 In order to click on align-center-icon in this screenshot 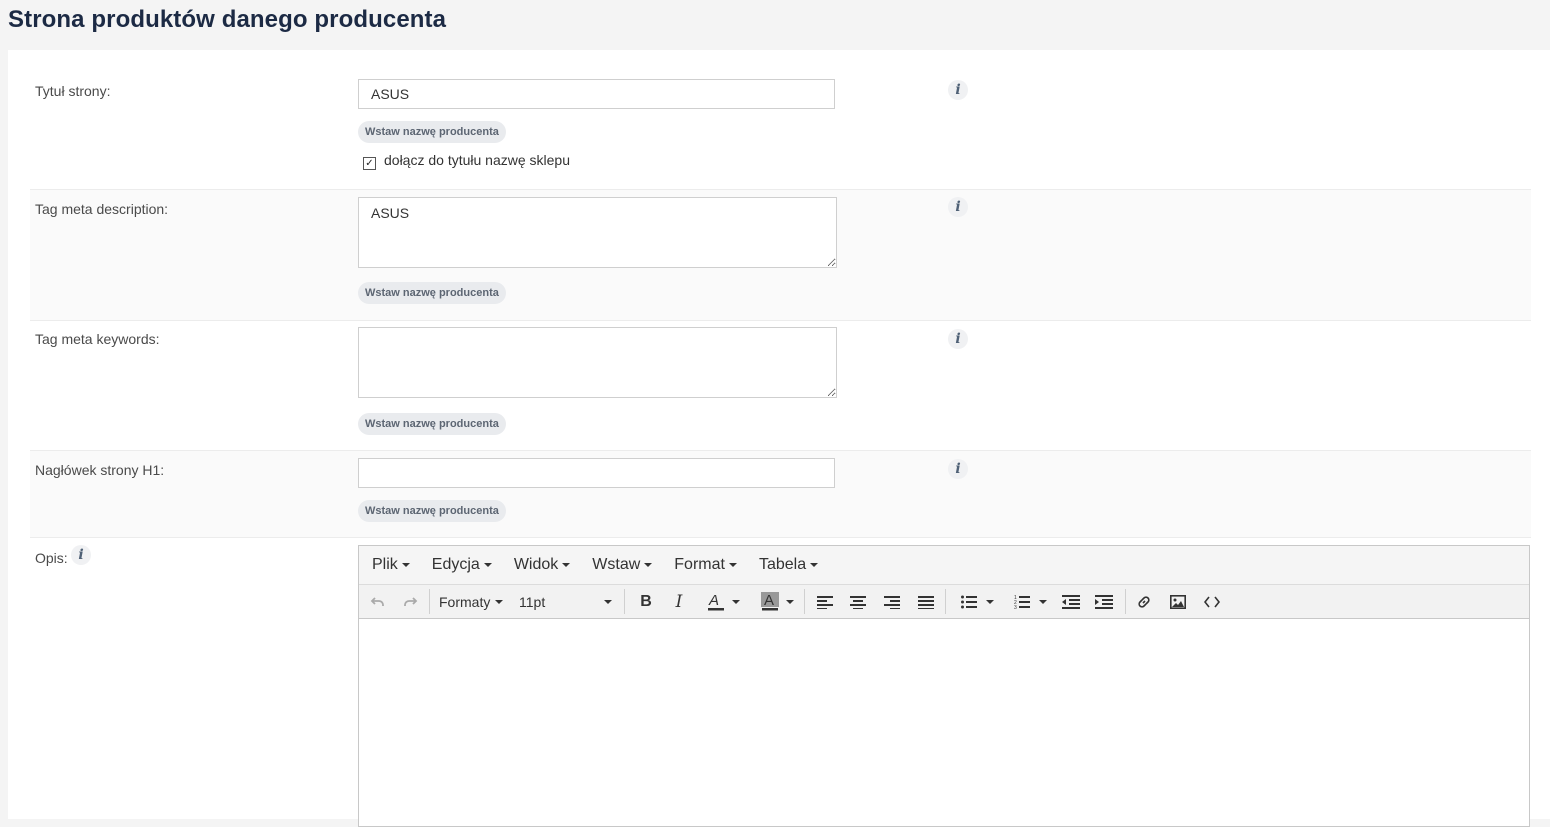, I will do `click(858, 602)`.